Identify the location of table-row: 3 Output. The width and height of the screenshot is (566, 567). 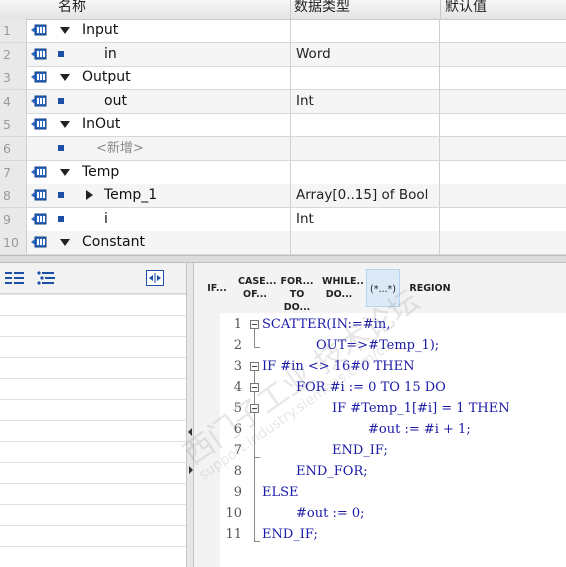
(283, 78).